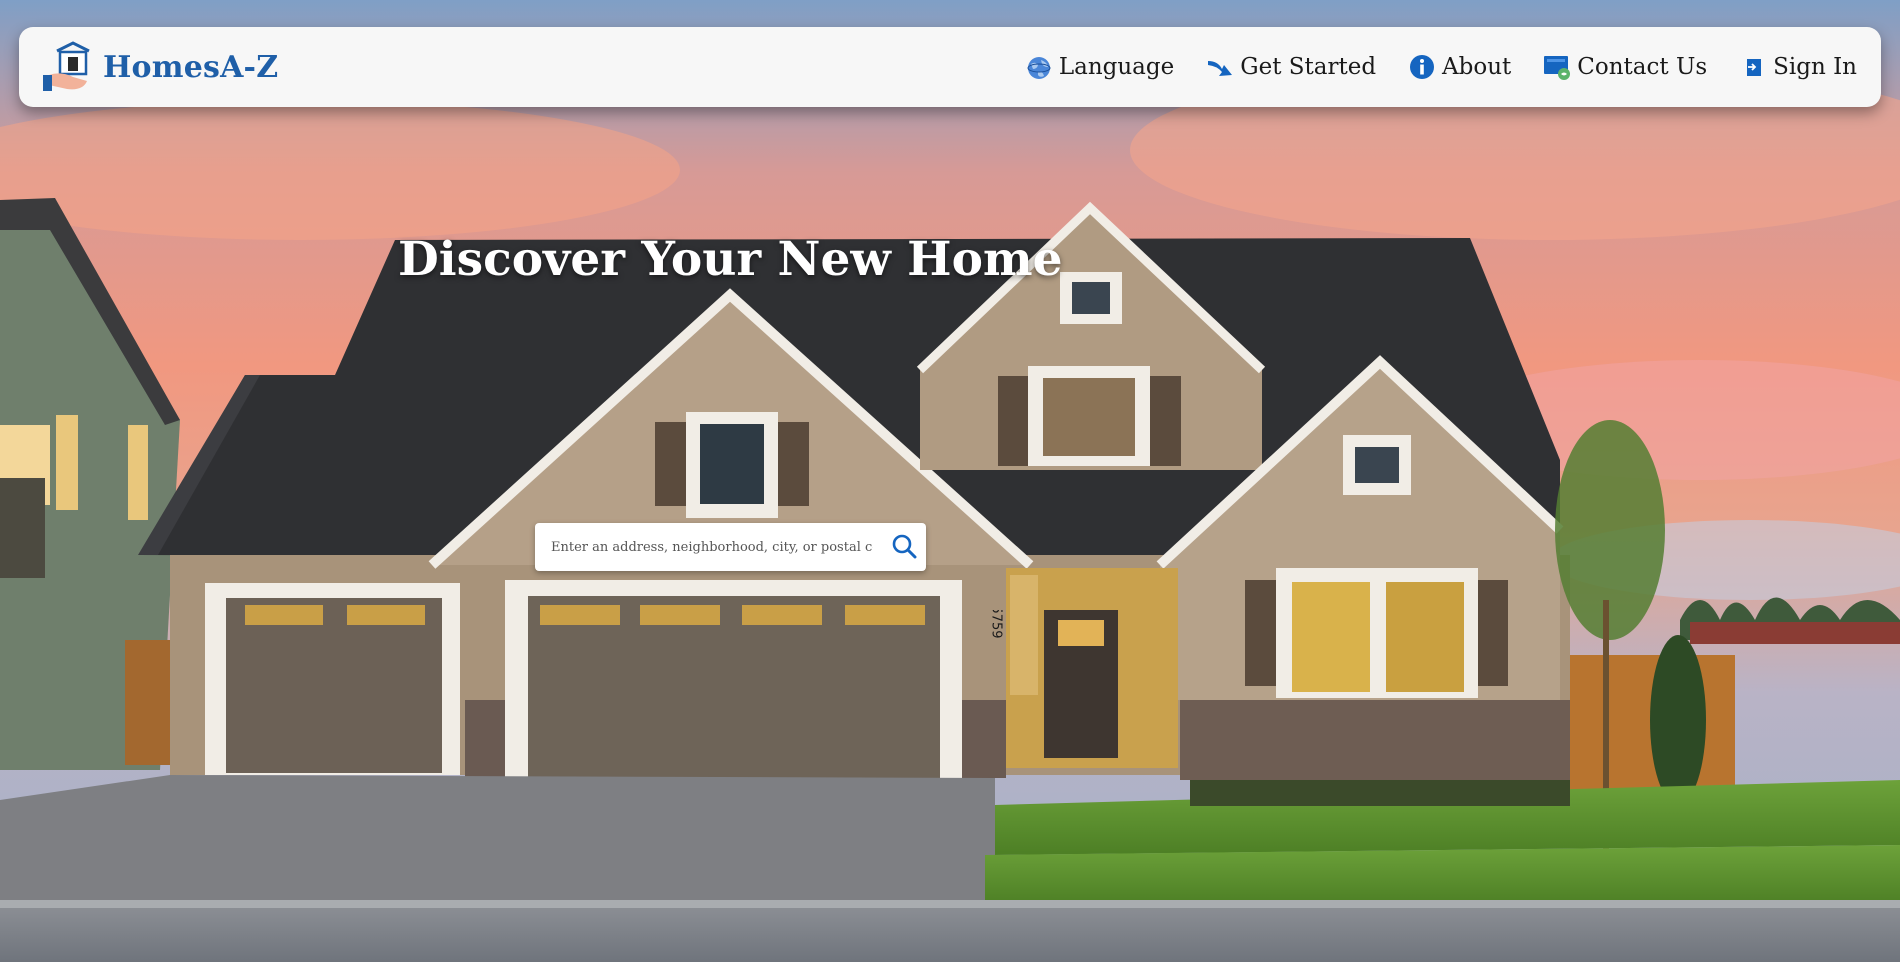 The image size is (1900, 962). I want to click on house-hand-icon, so click(66, 66).